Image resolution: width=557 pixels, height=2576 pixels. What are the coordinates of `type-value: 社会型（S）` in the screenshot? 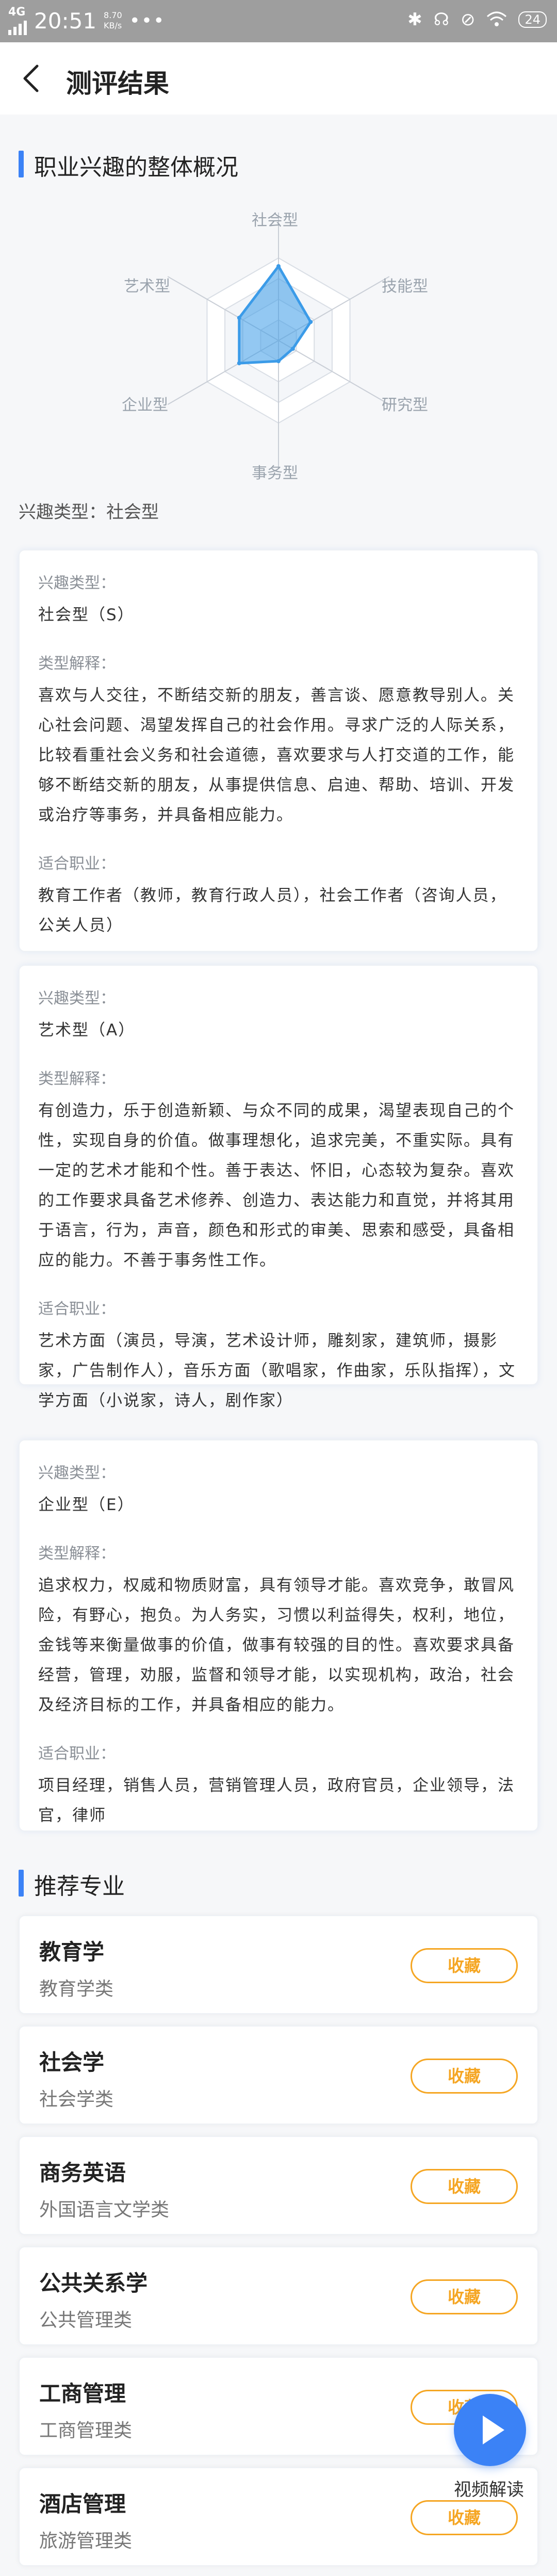 It's located at (86, 615).